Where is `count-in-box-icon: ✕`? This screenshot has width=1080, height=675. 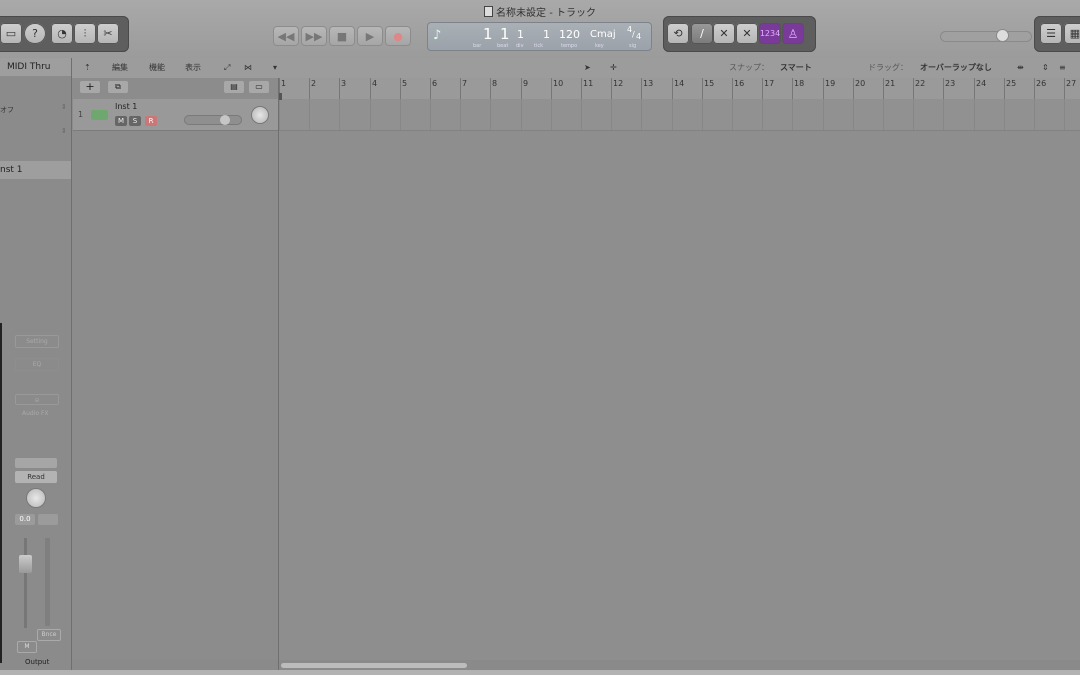
count-in-box-icon: ✕ is located at coordinates (747, 33).